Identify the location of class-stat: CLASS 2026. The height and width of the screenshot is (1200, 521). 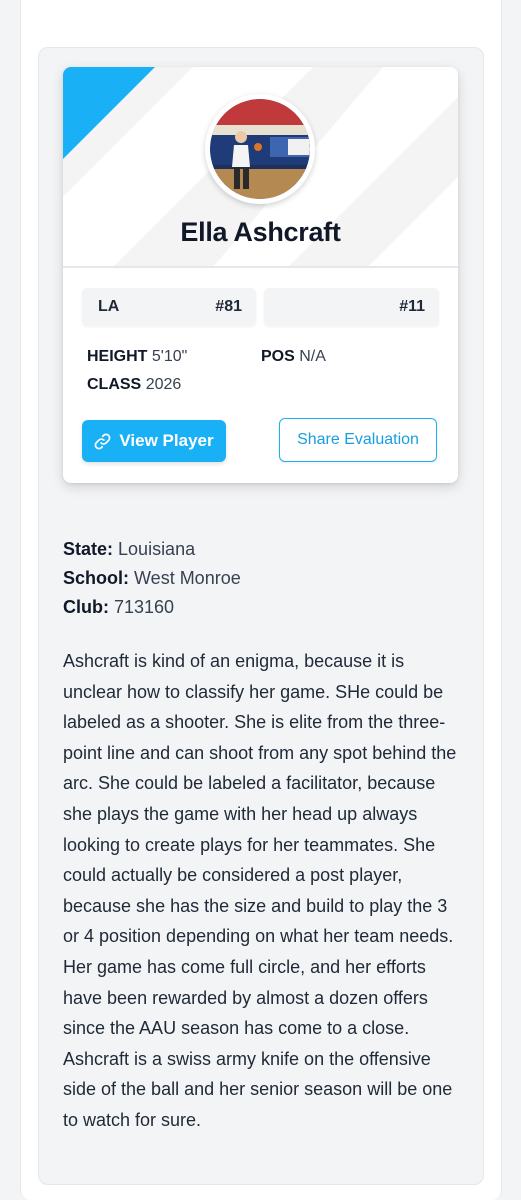
(134, 385).